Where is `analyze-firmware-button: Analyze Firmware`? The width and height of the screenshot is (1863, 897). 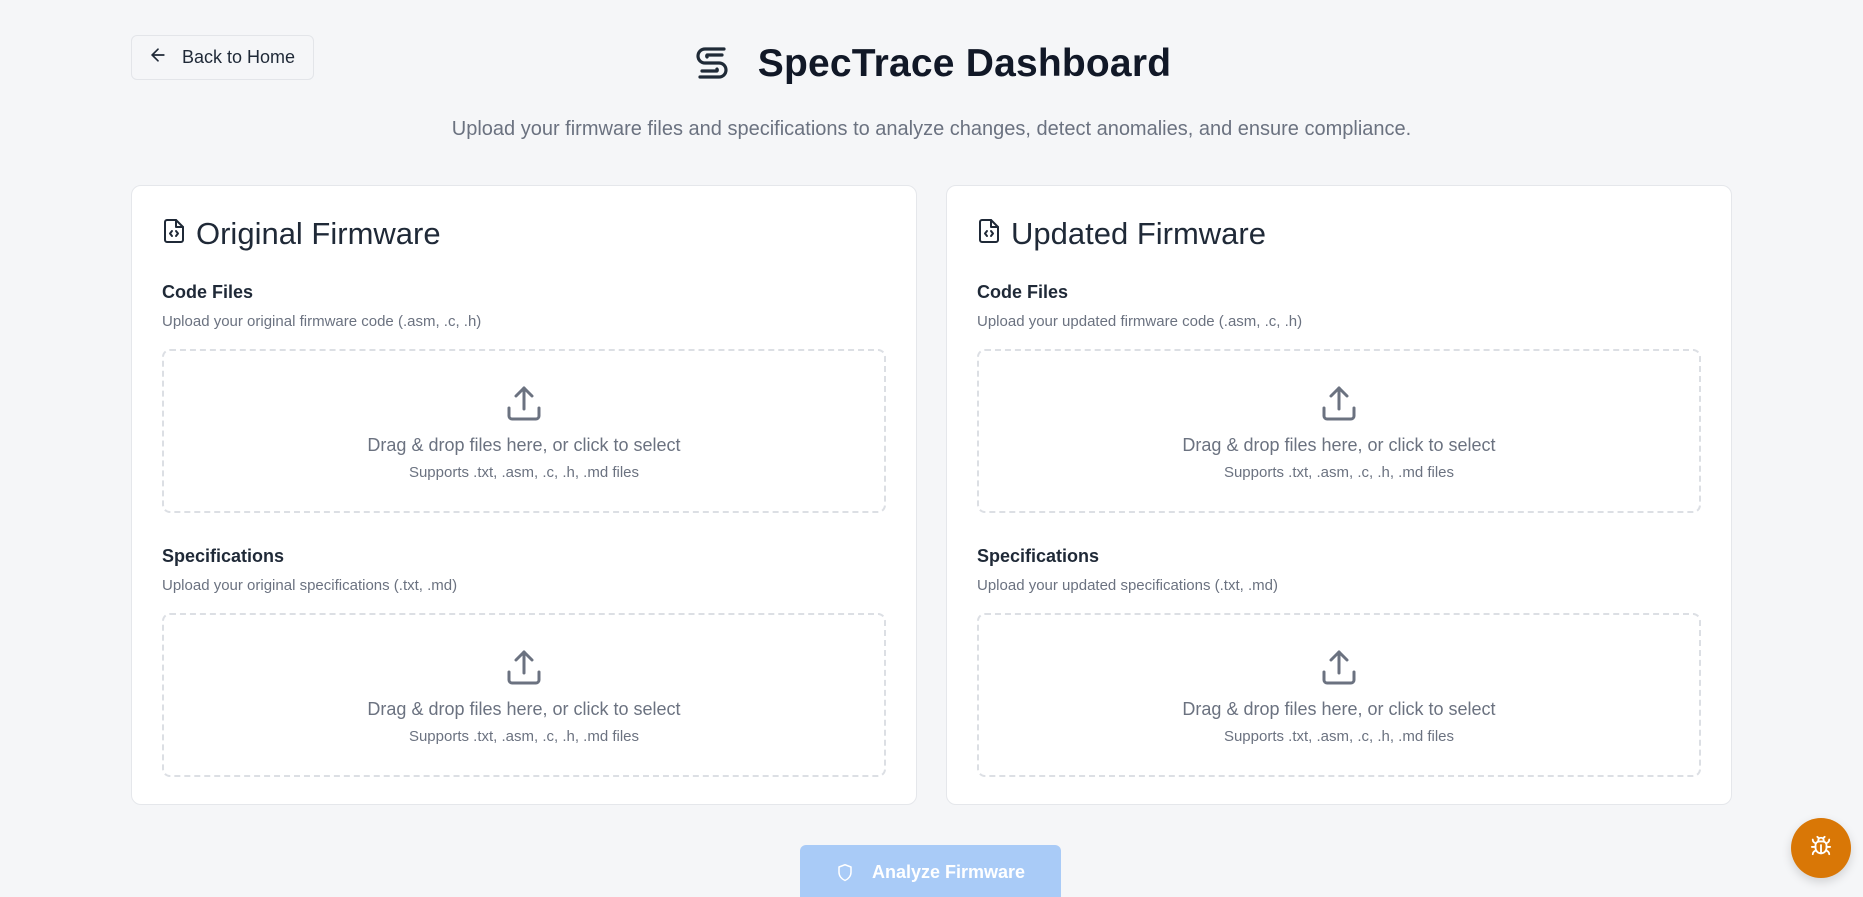
analyze-firmware-button: Analyze Firmware is located at coordinates (930, 871).